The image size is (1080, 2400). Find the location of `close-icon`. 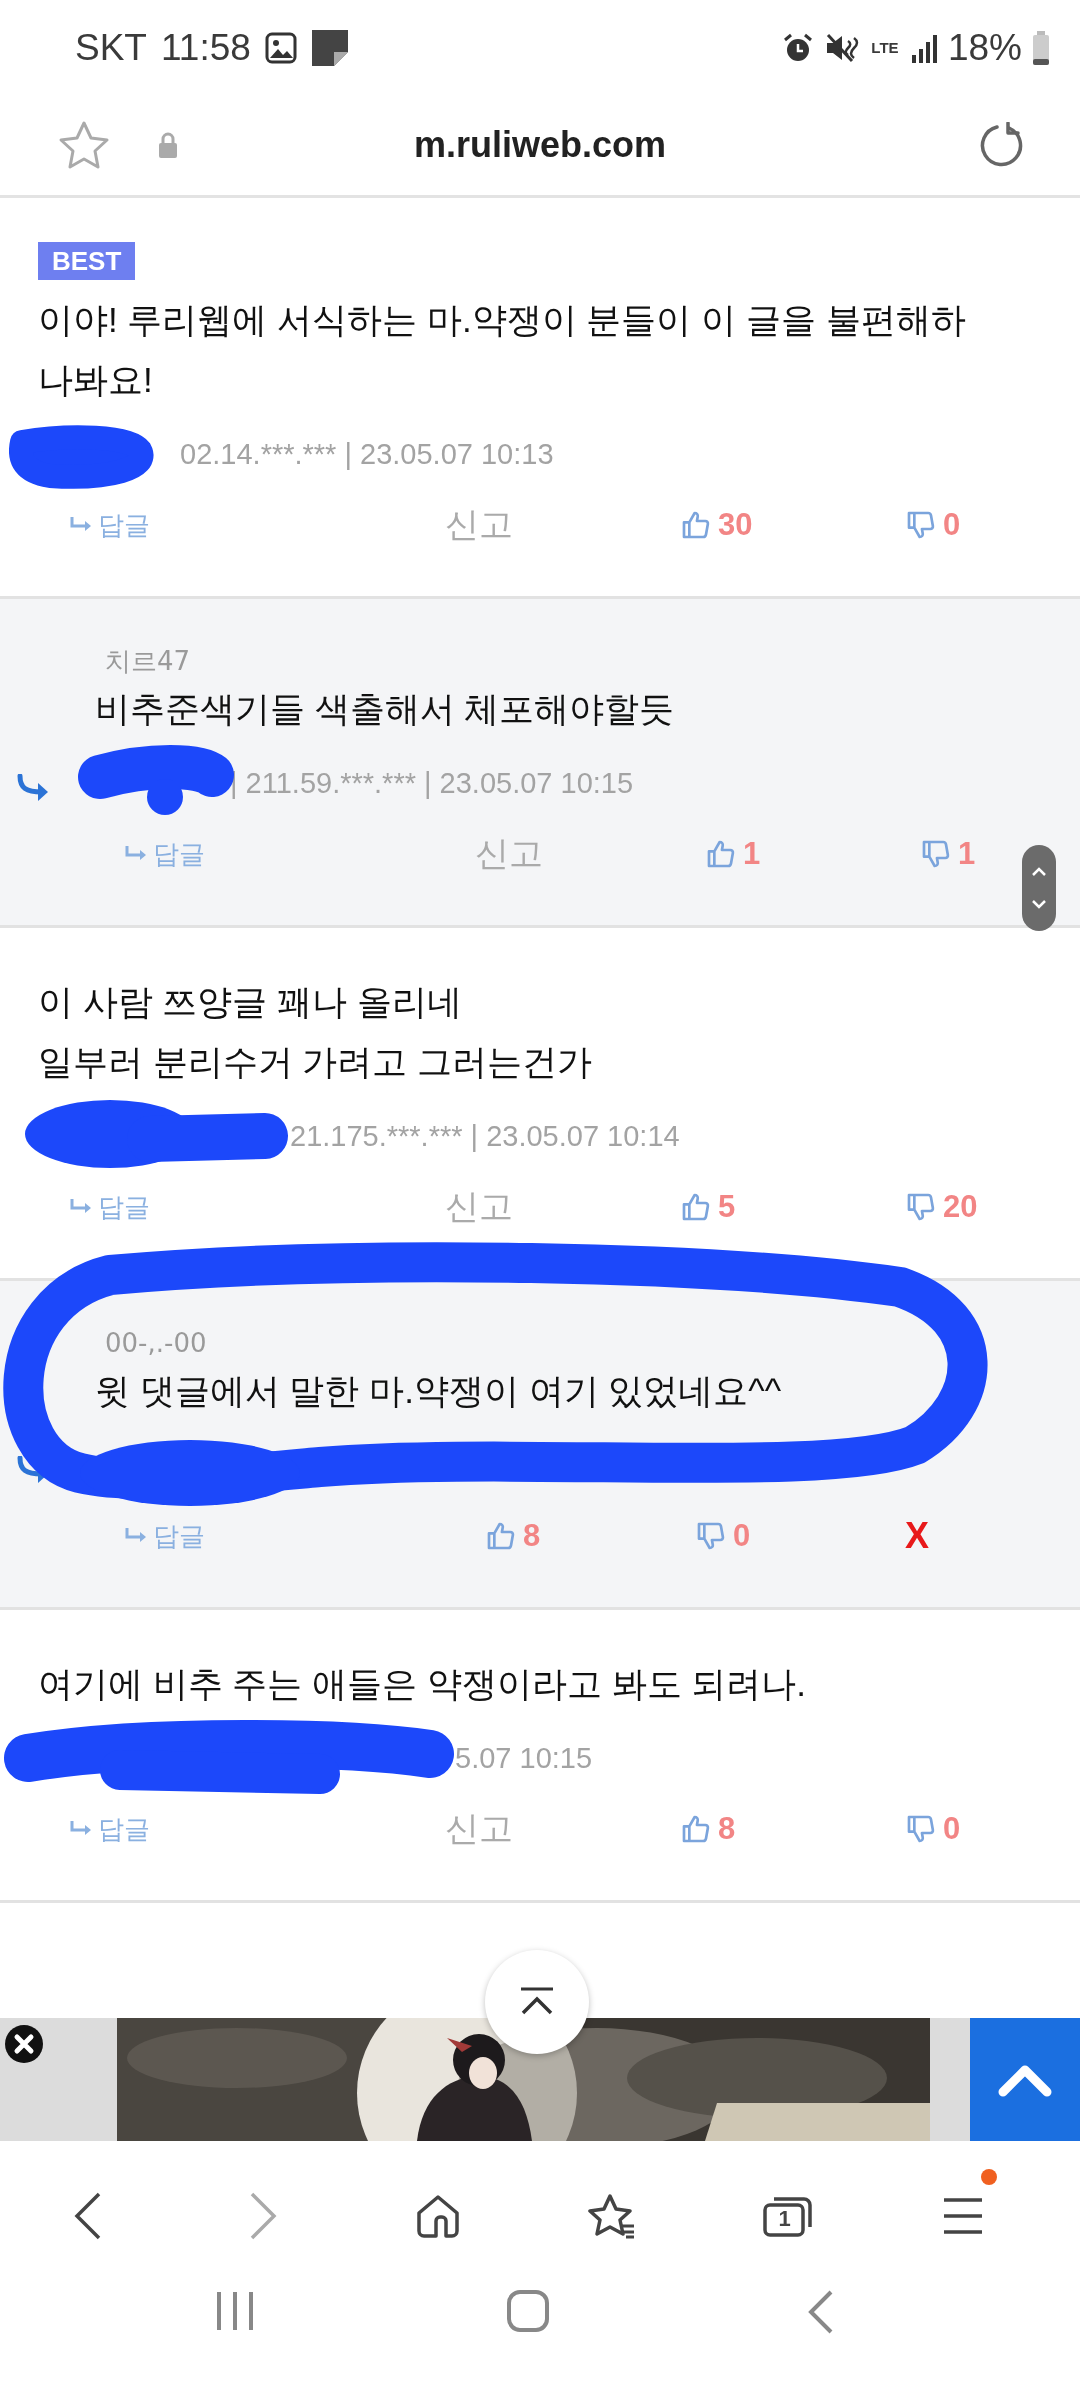

close-icon is located at coordinates (24, 2044).